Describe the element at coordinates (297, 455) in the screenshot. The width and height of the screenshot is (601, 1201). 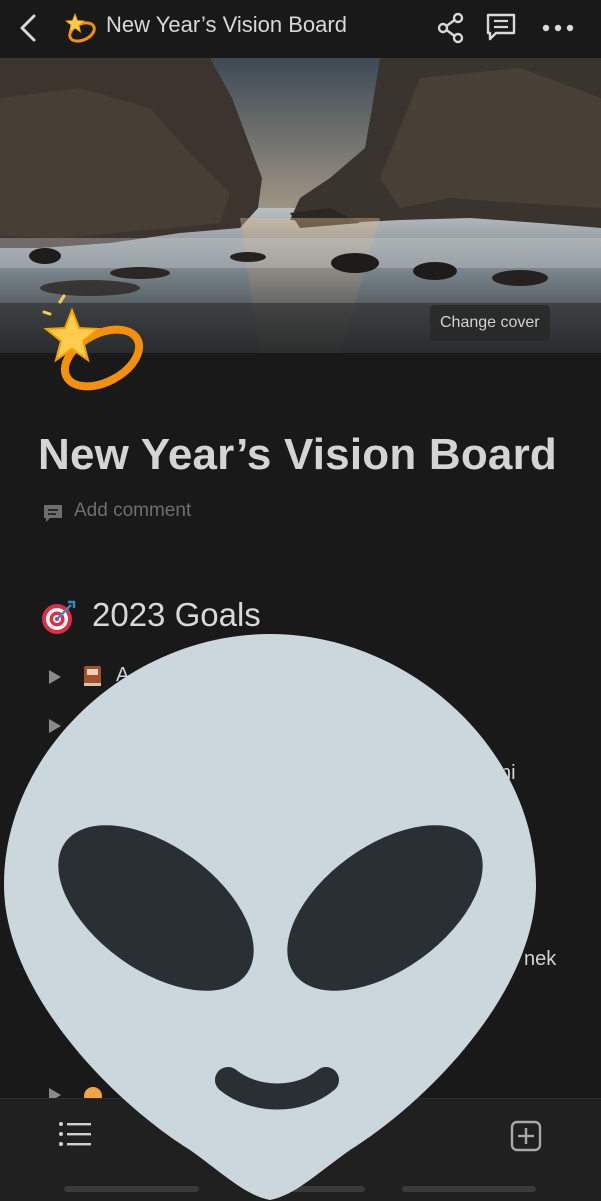
I see `page-title: New Year’s Vision Board` at that location.